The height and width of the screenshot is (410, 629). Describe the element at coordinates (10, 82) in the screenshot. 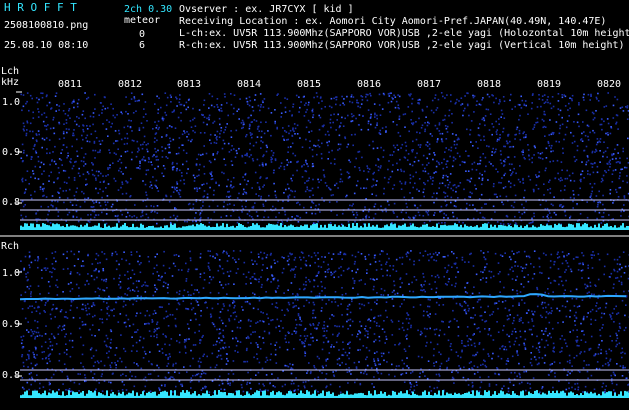

I see `lch-unit-label: kHz` at that location.